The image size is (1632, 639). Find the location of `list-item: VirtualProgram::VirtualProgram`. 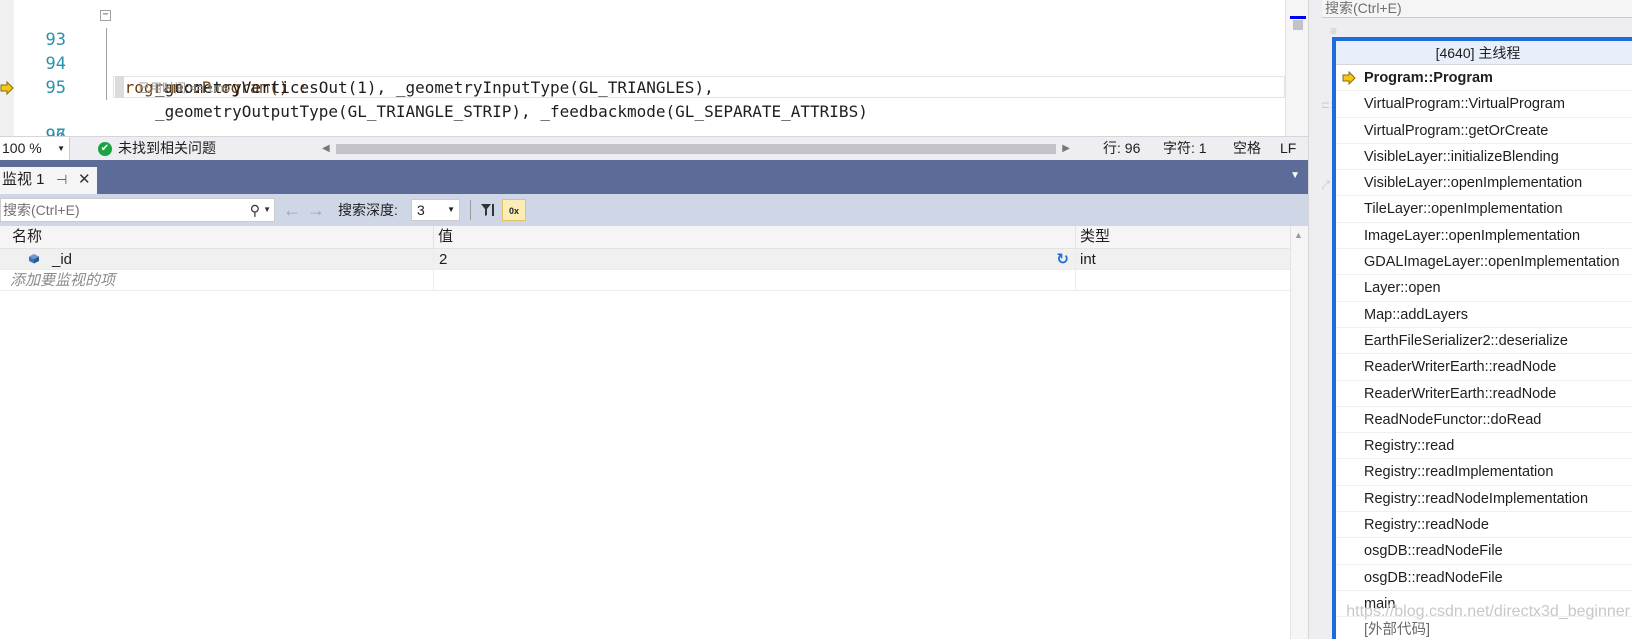

list-item: VirtualProgram::VirtualProgram is located at coordinates (1484, 104).